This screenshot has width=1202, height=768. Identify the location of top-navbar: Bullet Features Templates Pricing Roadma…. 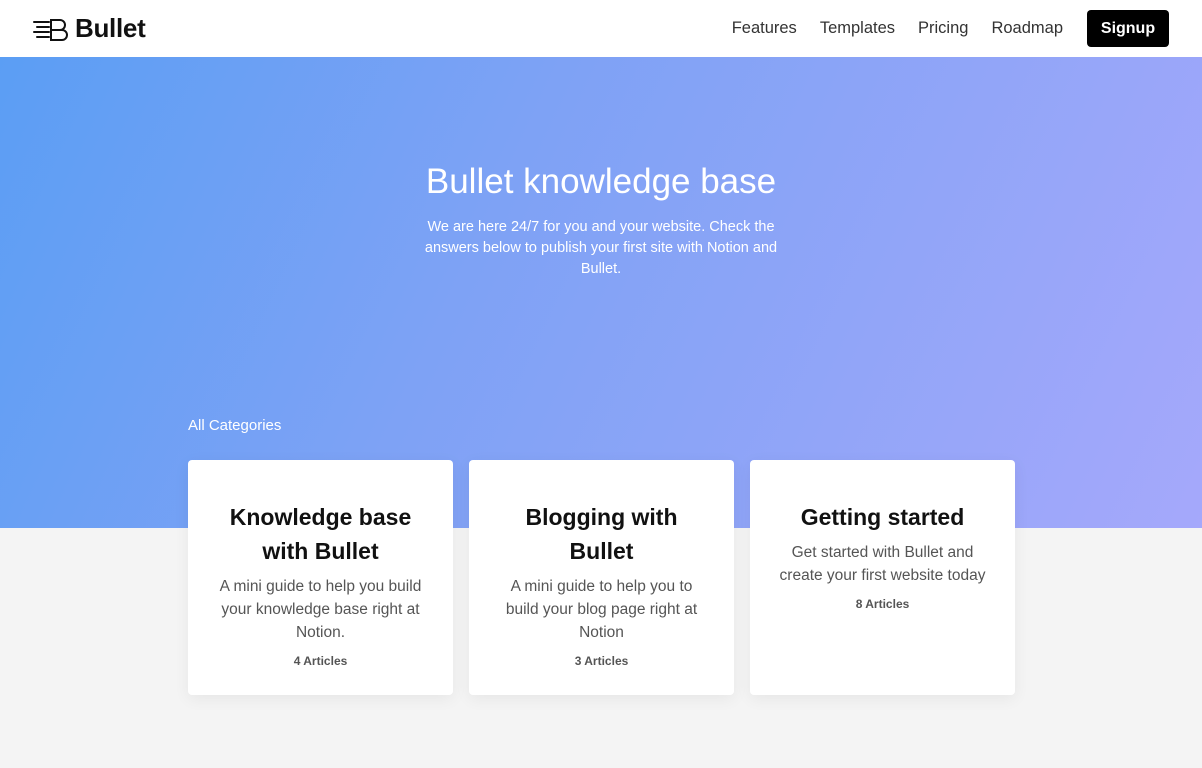
(601, 28).